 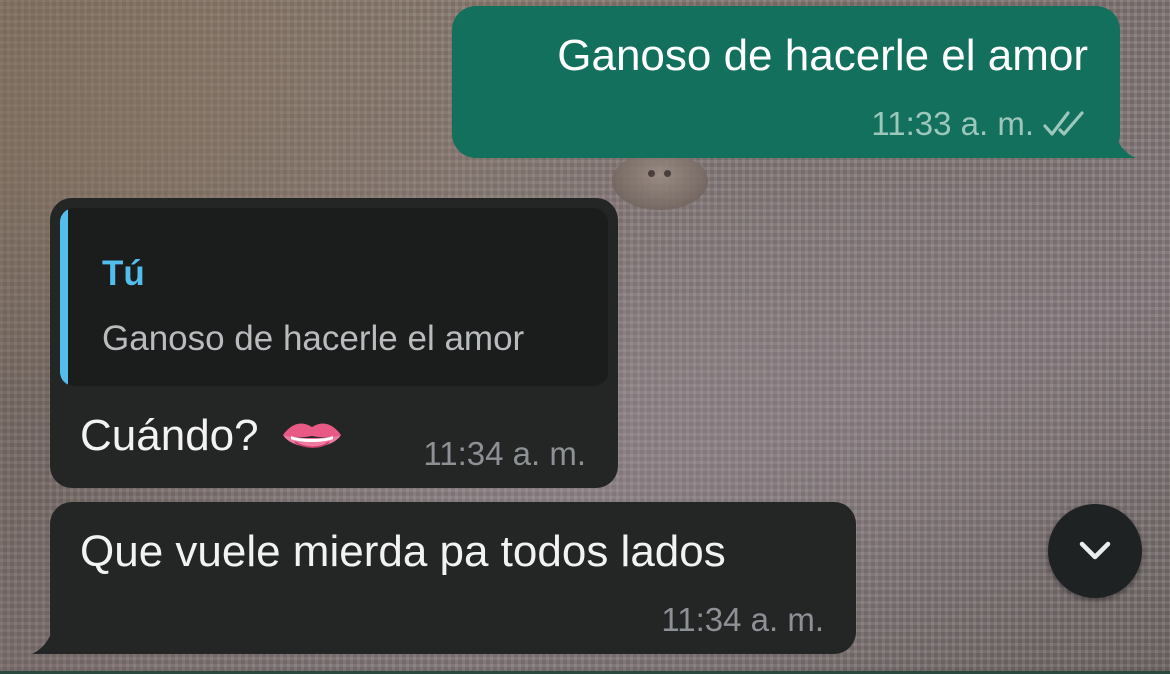 What do you see at coordinates (53, 637) in the screenshot?
I see `bubble-tail-incoming` at bounding box center [53, 637].